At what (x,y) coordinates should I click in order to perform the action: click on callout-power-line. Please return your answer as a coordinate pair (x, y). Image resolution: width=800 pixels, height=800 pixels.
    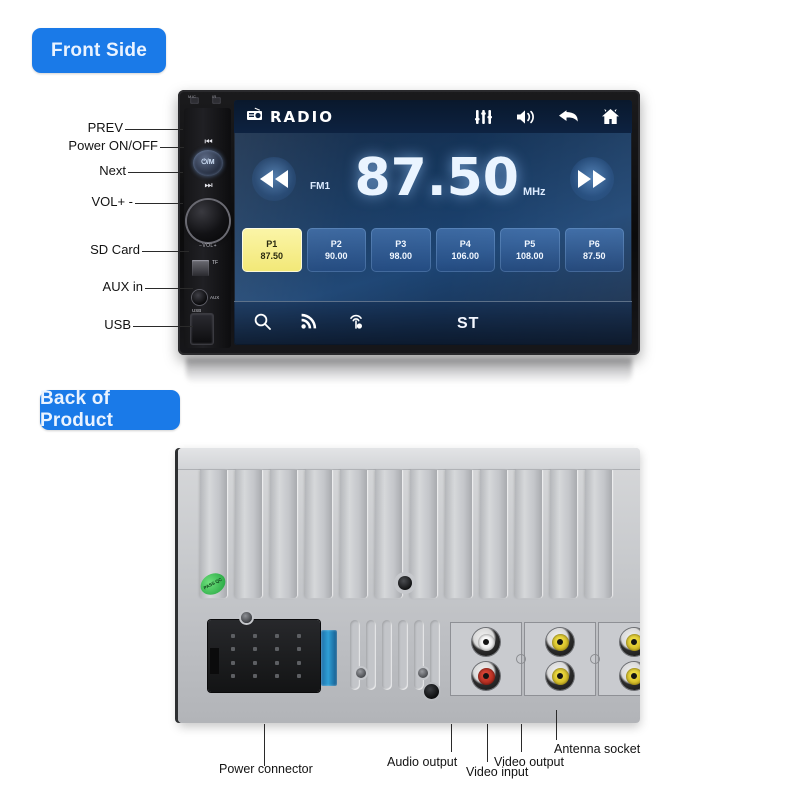
    Looking at the image, I should click on (172, 147).